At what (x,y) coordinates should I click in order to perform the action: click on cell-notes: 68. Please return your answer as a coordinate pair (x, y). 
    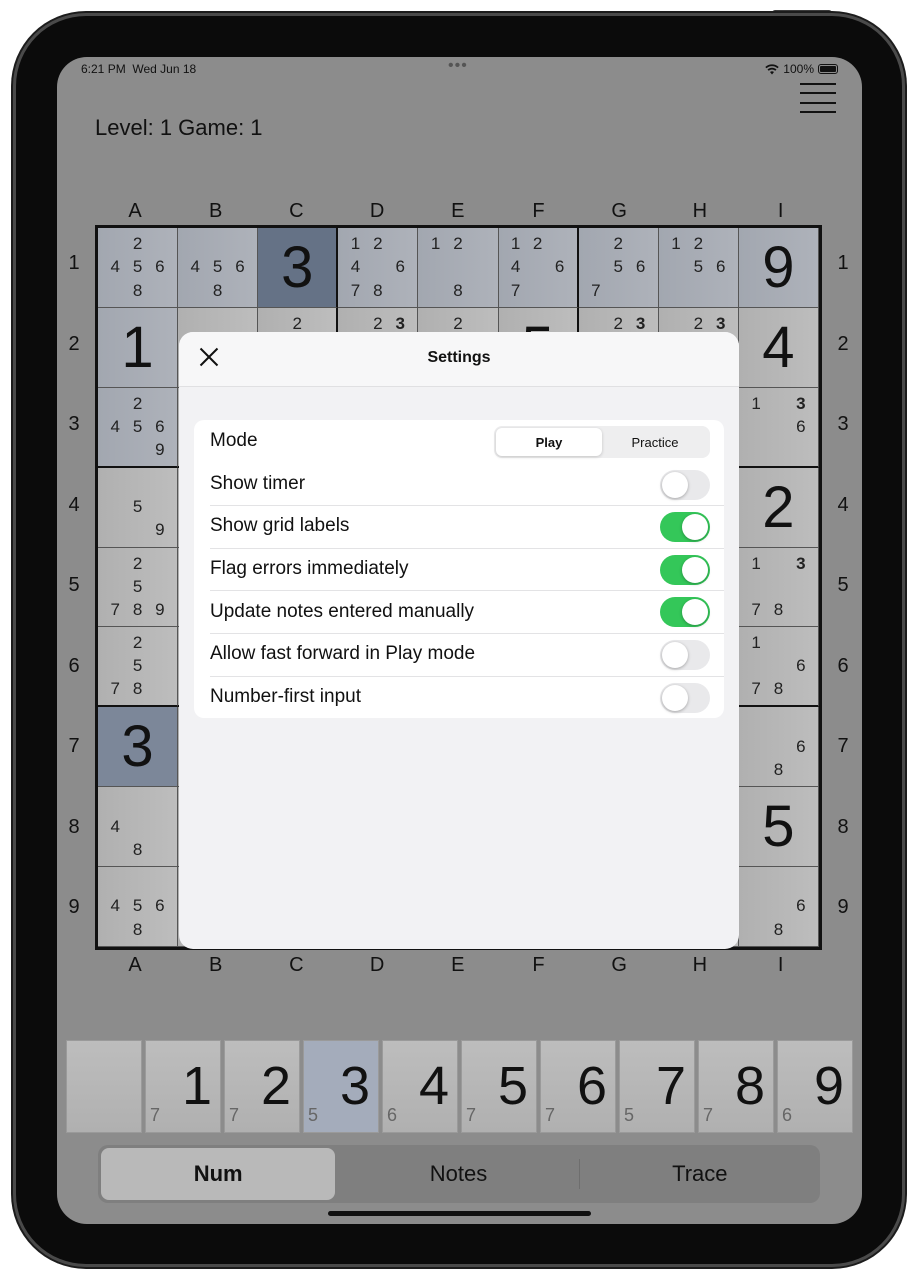
    Looking at the image, I should click on (778, 747).